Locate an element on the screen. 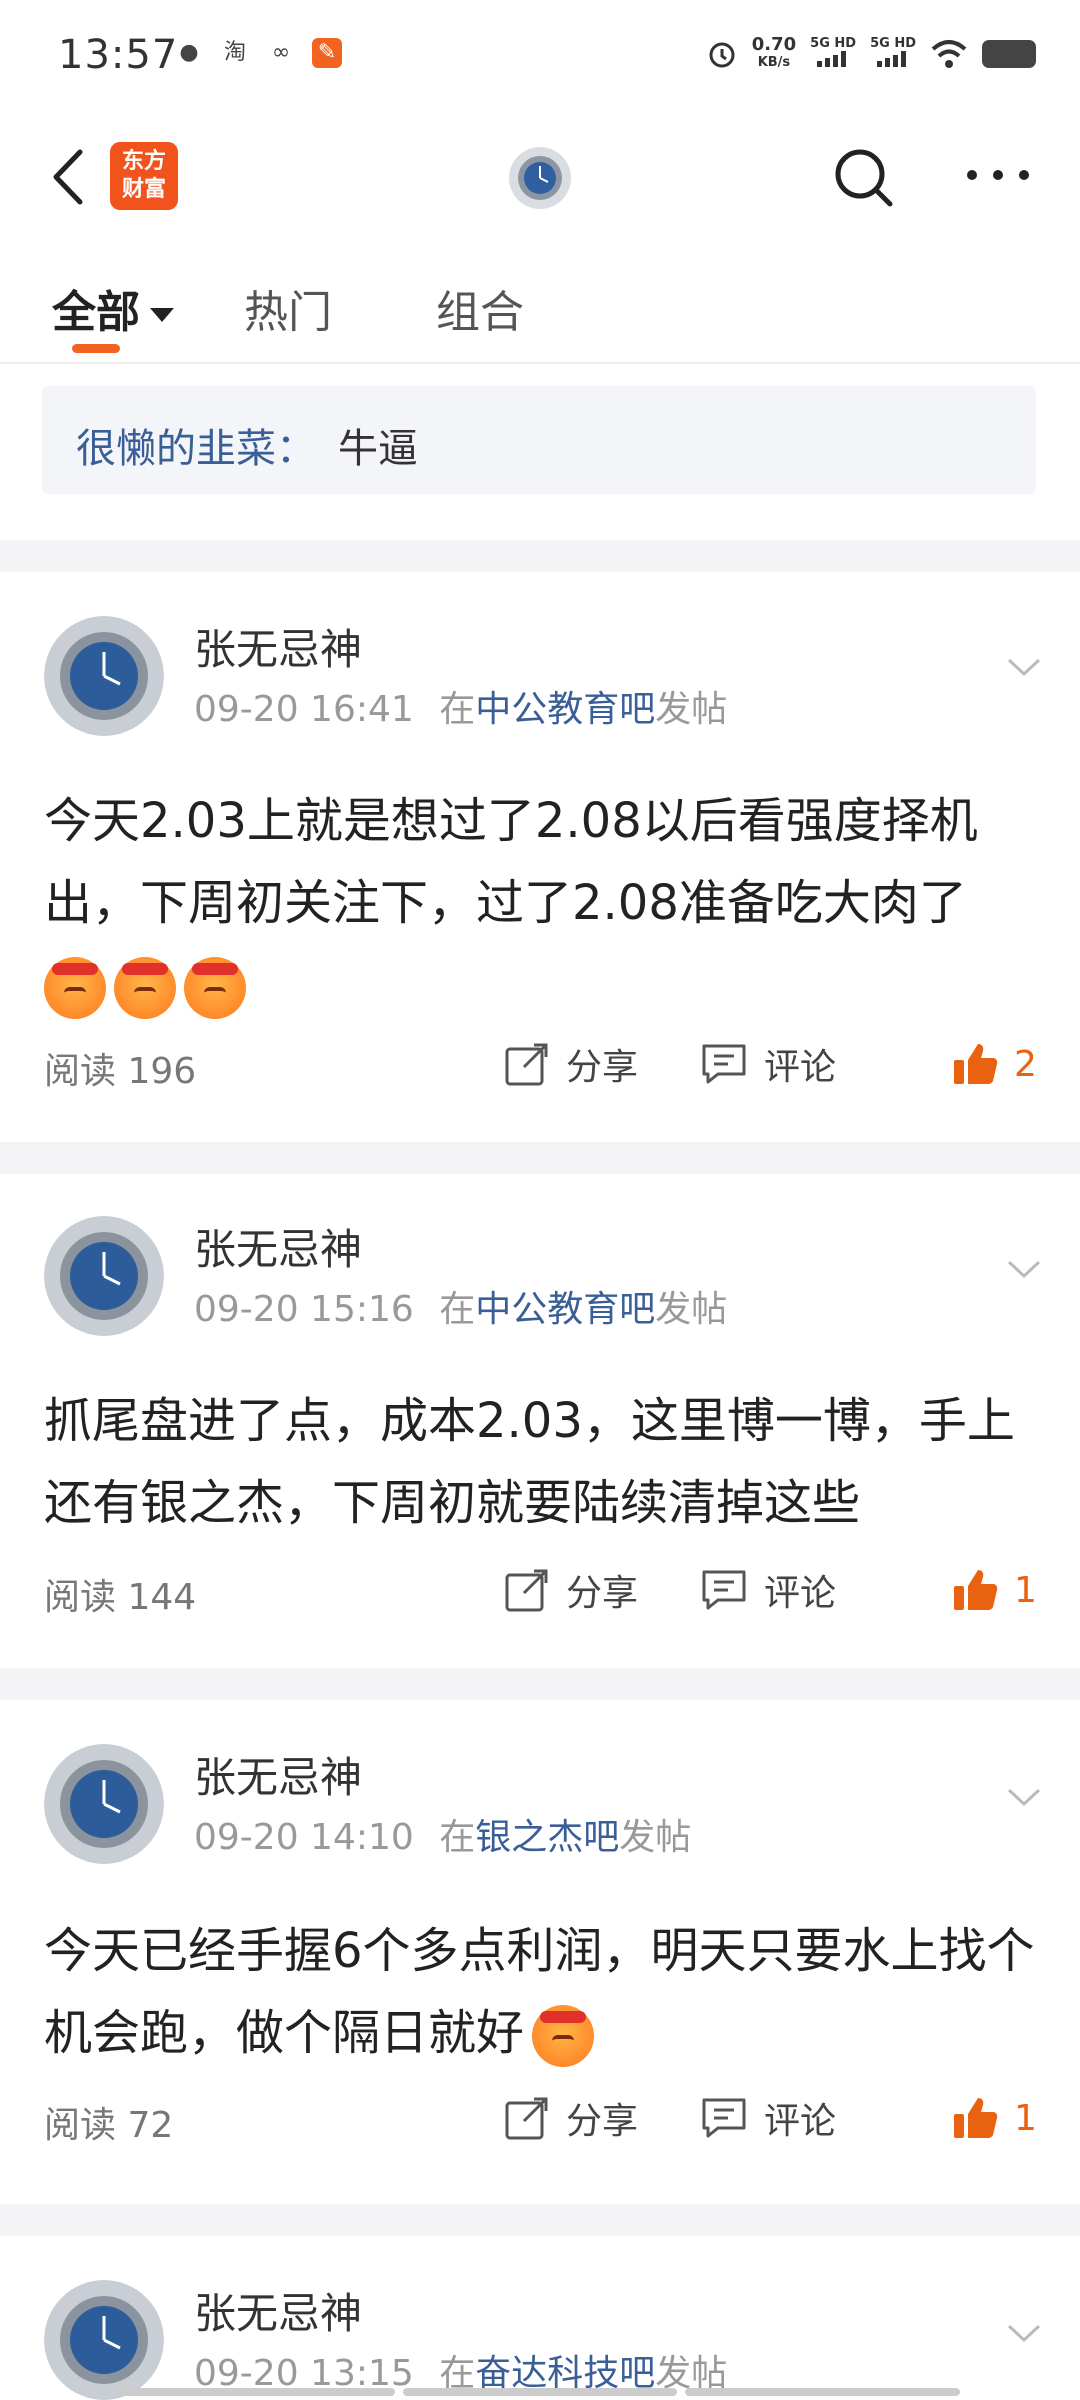 This screenshot has width=1080, height=2400. user-avatar is located at coordinates (540, 178).